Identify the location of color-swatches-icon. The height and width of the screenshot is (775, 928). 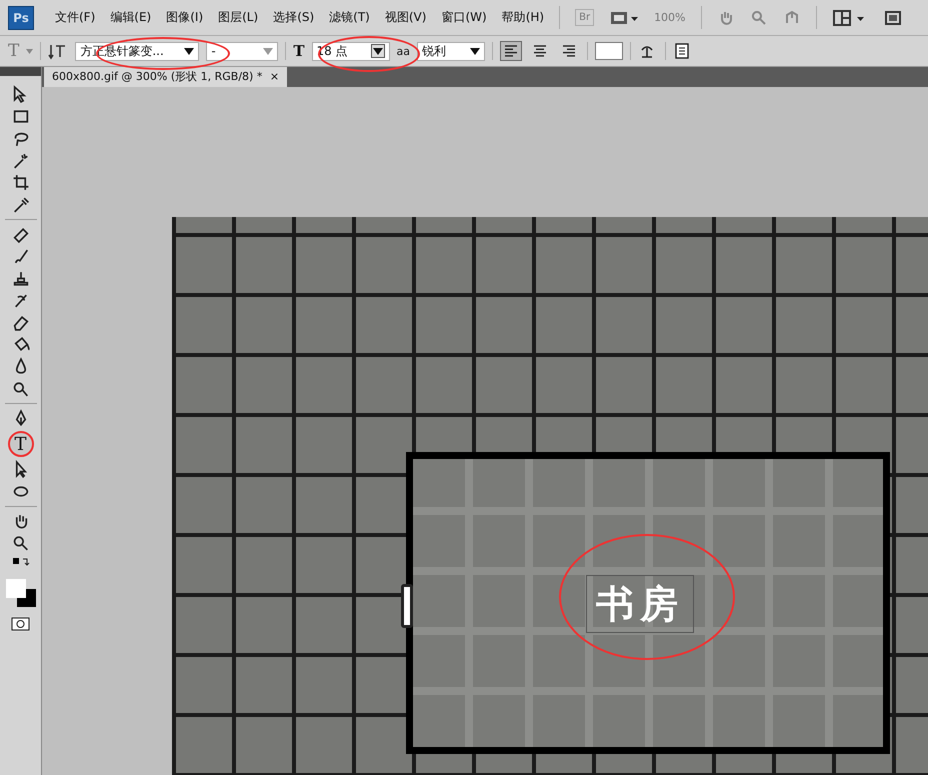
(21, 593).